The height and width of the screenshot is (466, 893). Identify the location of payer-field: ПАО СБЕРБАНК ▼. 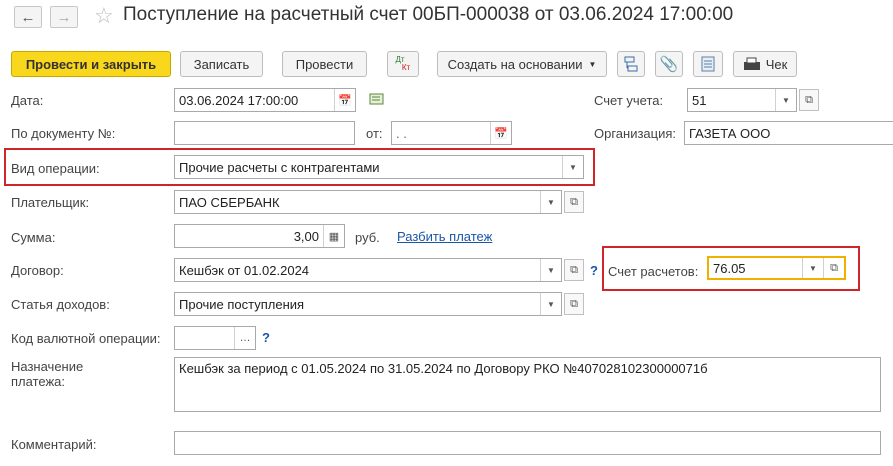
(368, 202).